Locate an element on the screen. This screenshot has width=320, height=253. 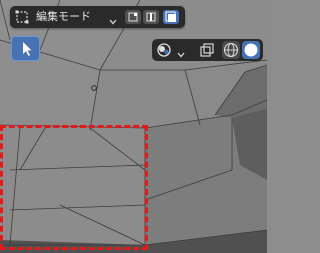
select-cursor-icon is located at coordinates (27, 49).